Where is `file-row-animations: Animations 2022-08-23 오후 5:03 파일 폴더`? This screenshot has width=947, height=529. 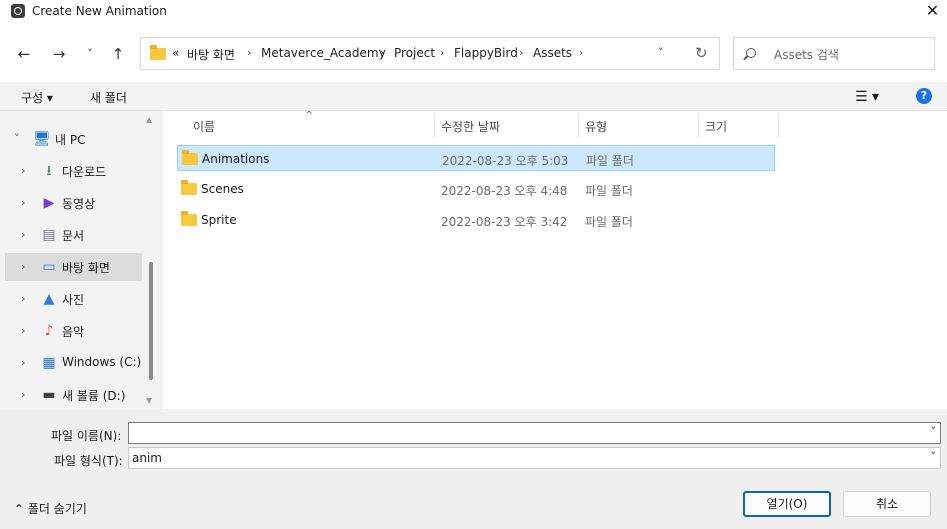 file-row-animations: Animations 2022-08-23 오후 5:03 파일 폴더 is located at coordinates (476, 158).